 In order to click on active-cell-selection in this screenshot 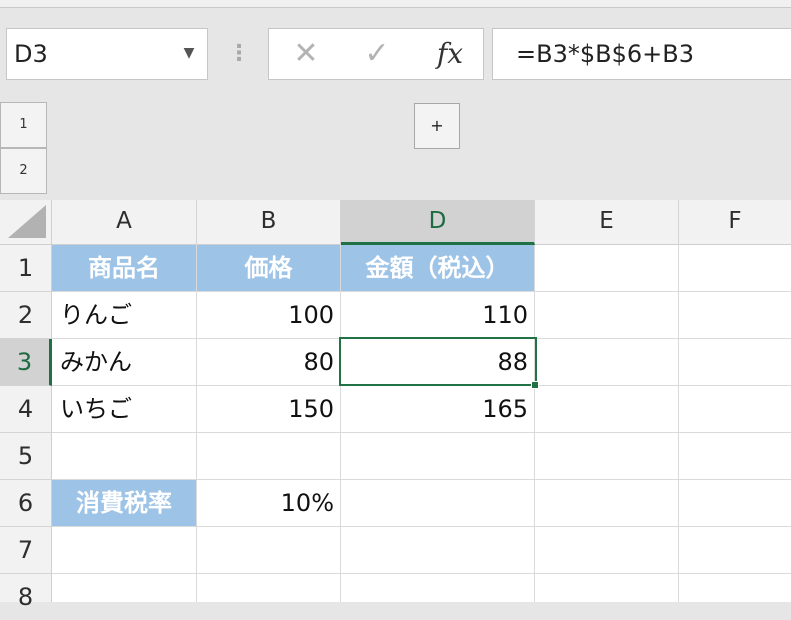, I will do `click(438, 361)`.